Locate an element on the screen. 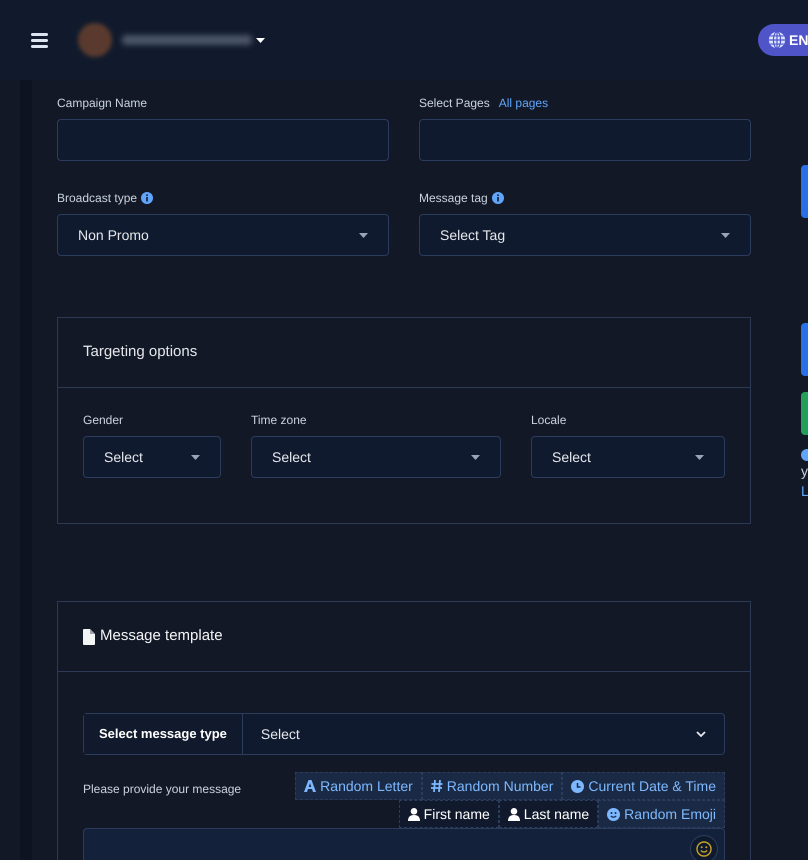 This screenshot has height=860, width=808. emoji-button is located at coordinates (704, 847).